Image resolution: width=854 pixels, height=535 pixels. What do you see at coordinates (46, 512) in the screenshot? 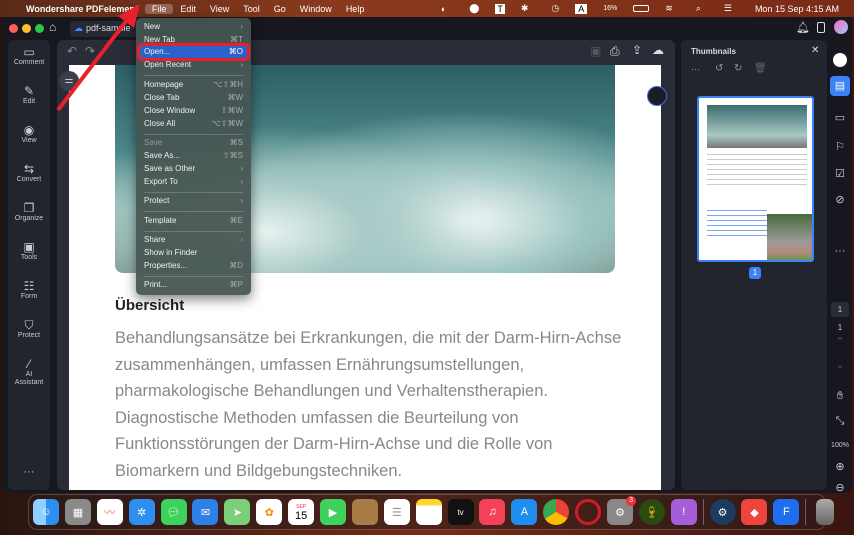
I see `dock-finder: ☺` at bounding box center [46, 512].